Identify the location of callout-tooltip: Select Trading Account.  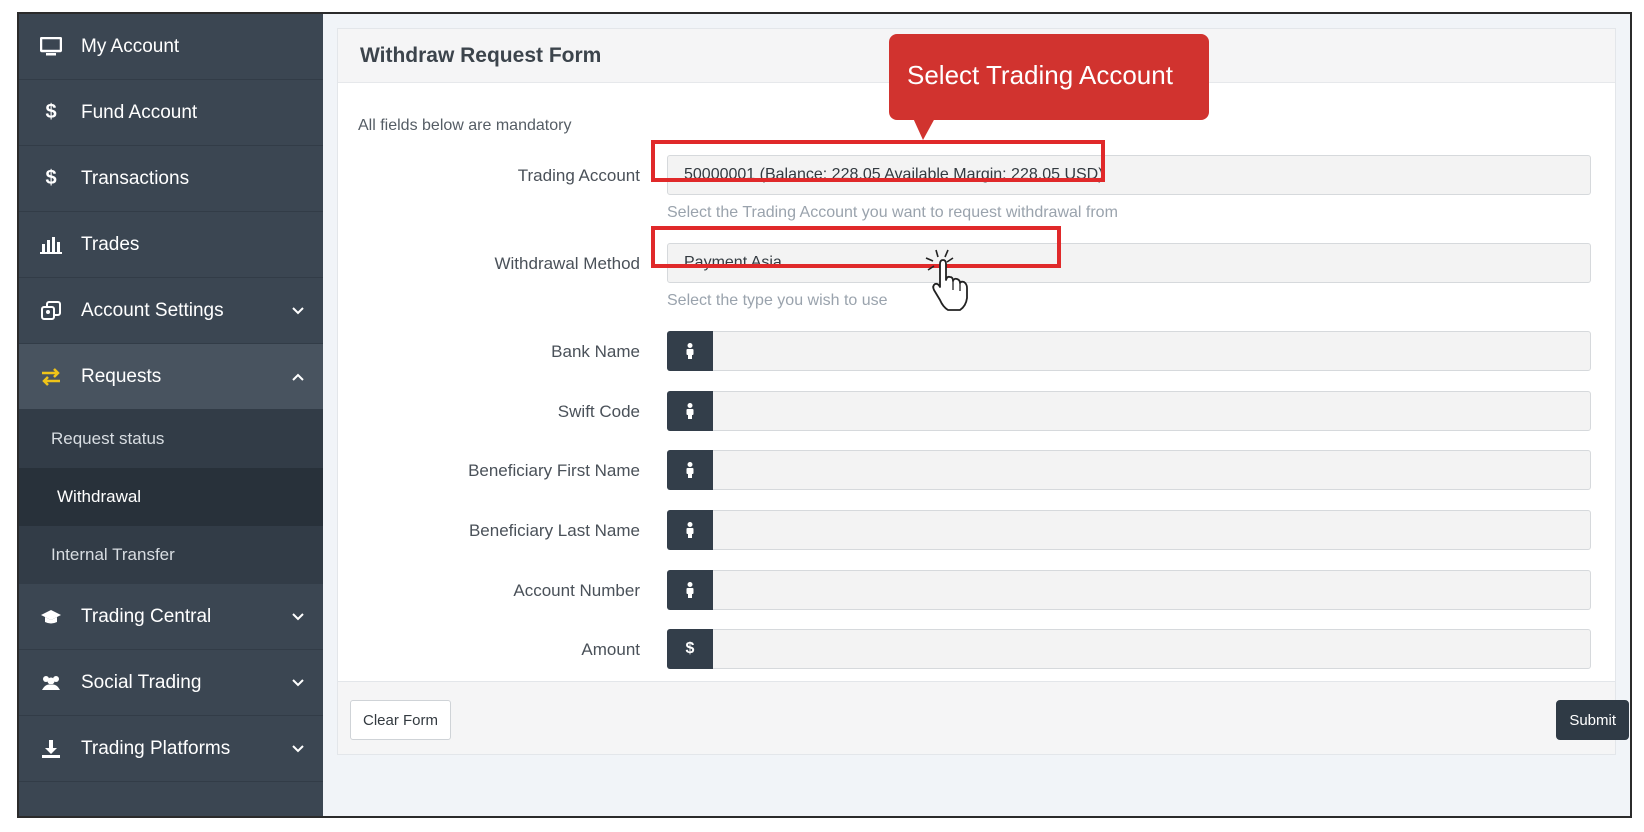
(1049, 77).